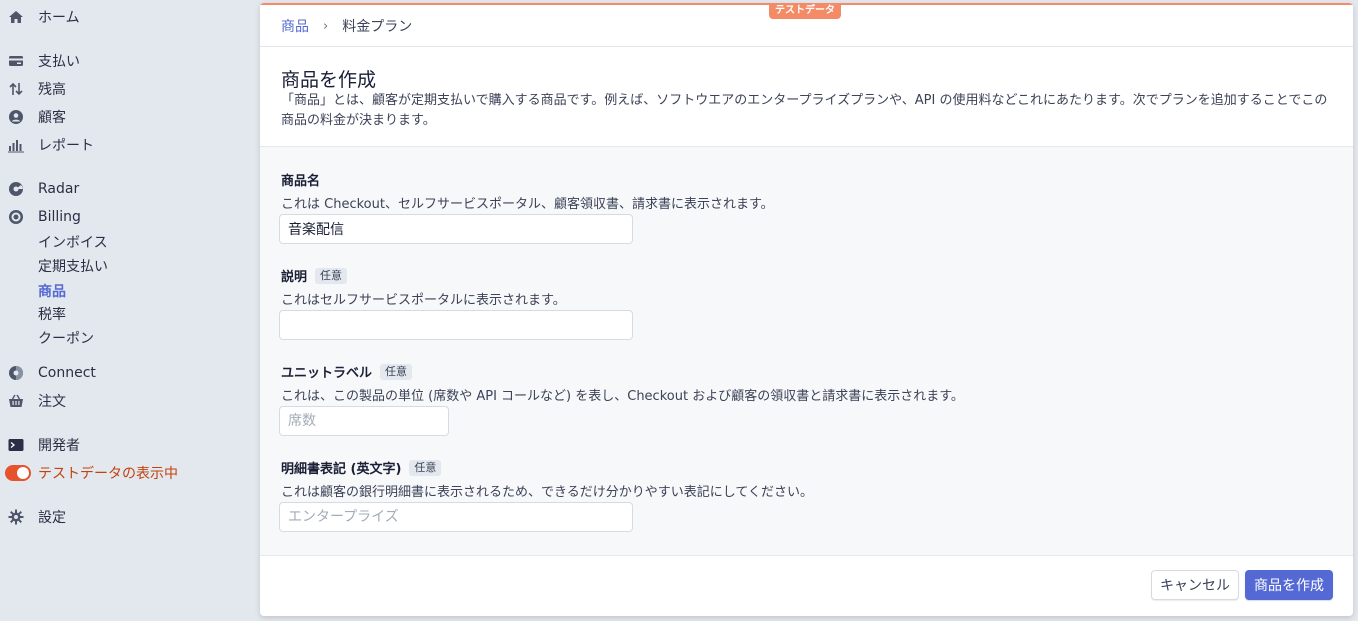  What do you see at coordinates (329, 80) in the screenshot?
I see `page-title: 商品を作成` at bounding box center [329, 80].